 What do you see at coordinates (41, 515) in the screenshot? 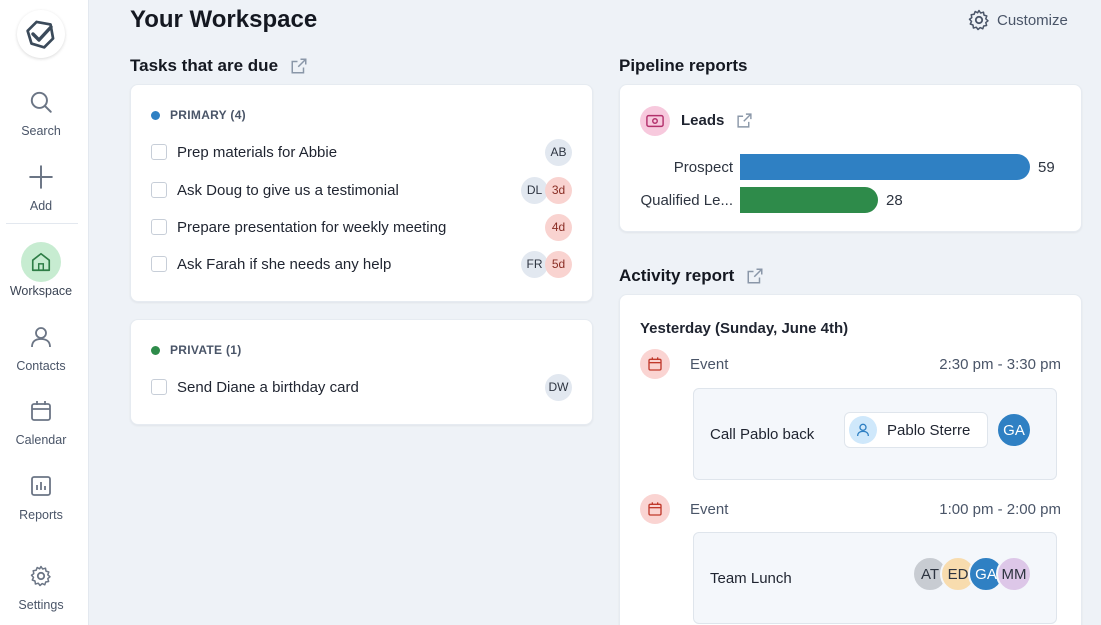
I see `sidebar-item-label: Reports` at bounding box center [41, 515].